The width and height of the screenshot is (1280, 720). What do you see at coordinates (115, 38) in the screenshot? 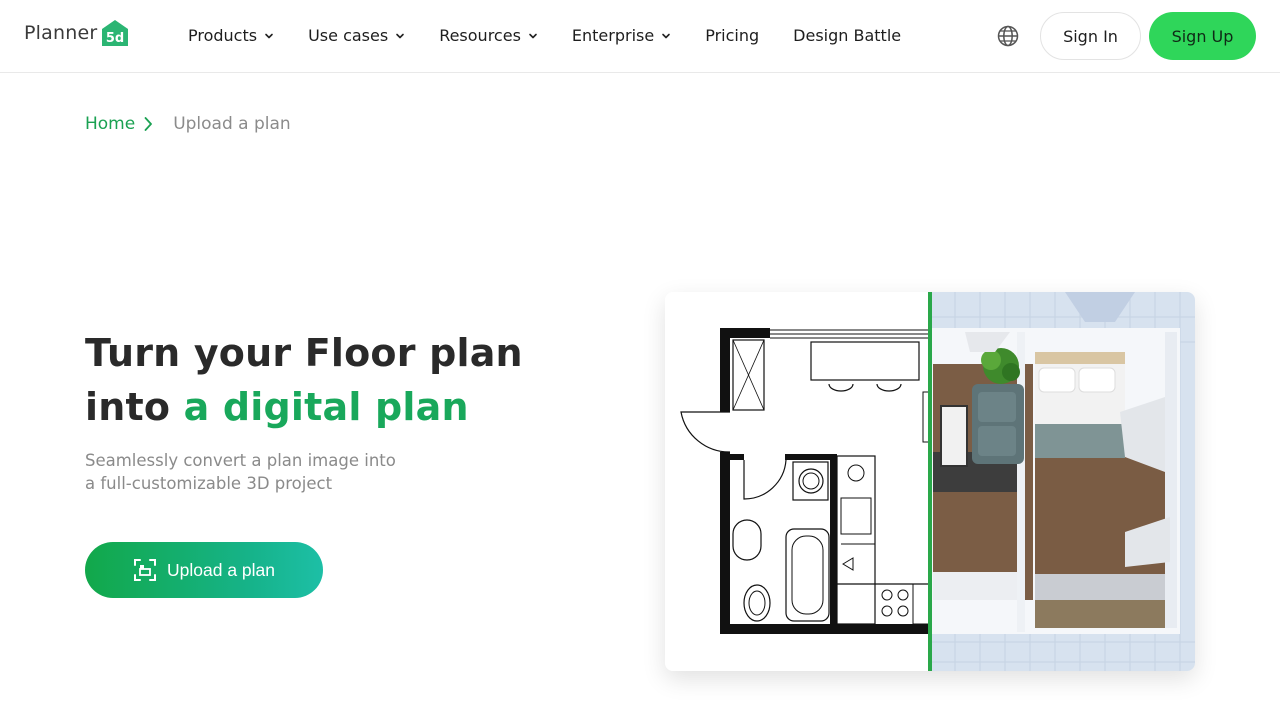
I see `logo-badge-text: 5d` at bounding box center [115, 38].